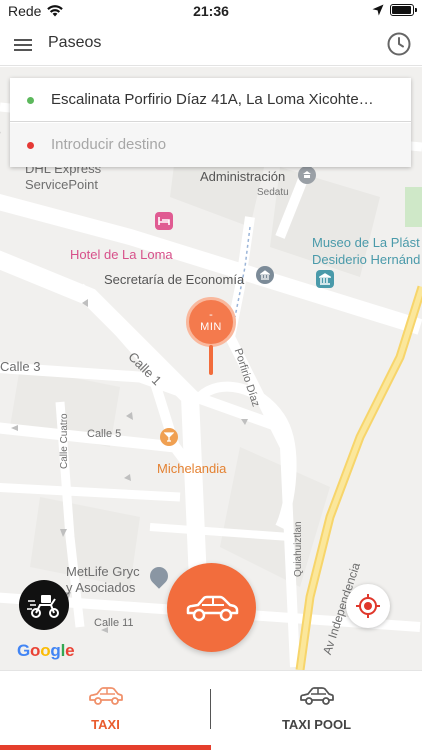 This screenshot has height=750, width=422. Describe the element at coordinates (164, 221) in the screenshot. I see `hotel-poi-icon` at that location.